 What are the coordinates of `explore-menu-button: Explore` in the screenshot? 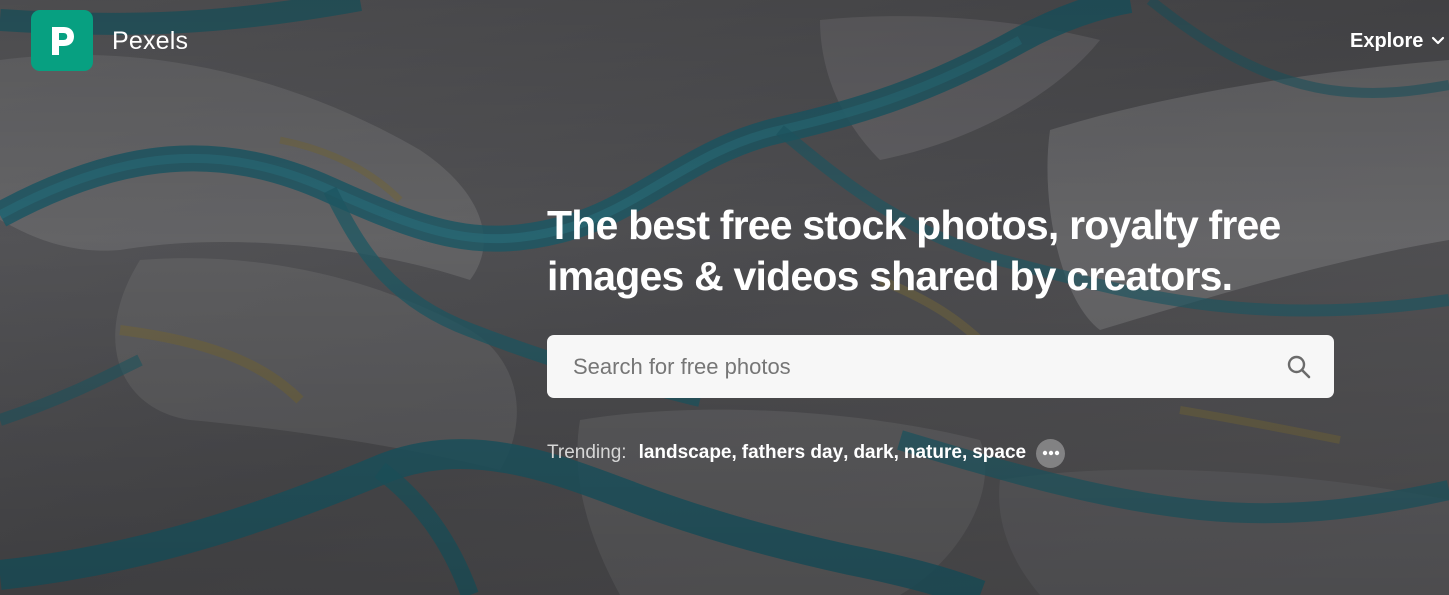 It's located at (1397, 41).